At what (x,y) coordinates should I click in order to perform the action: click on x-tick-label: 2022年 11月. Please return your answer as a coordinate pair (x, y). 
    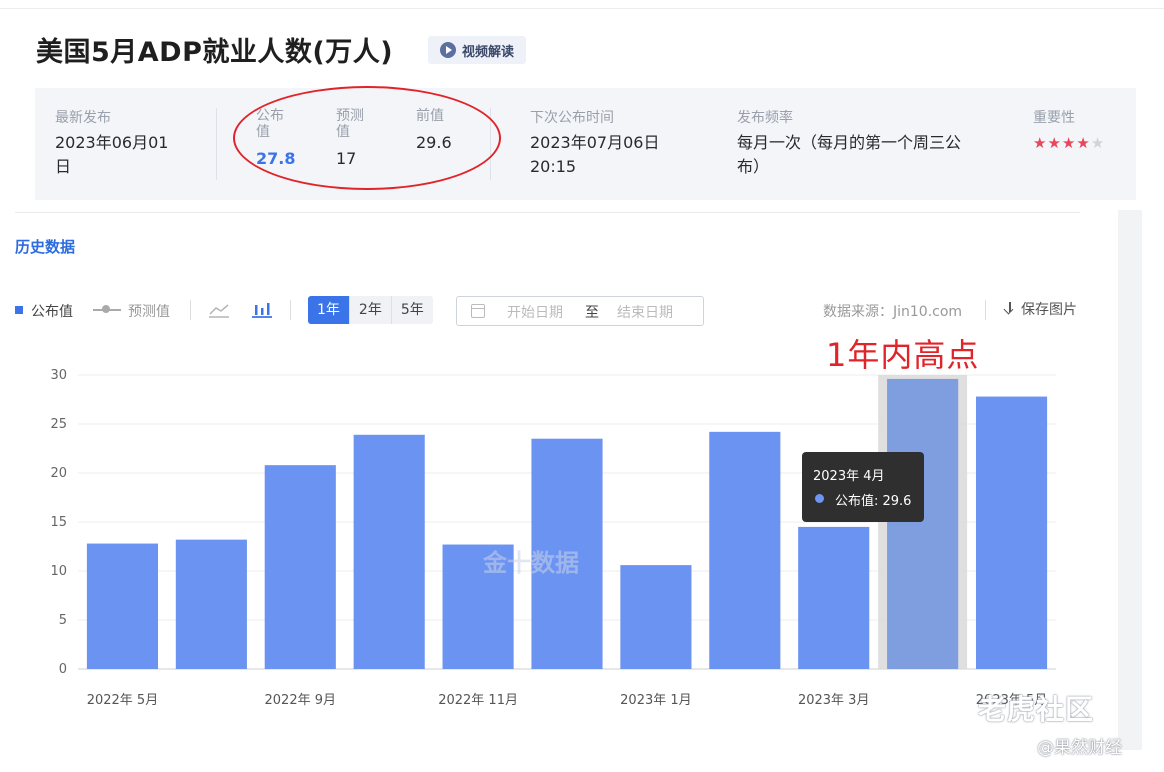
    Looking at the image, I should click on (478, 700).